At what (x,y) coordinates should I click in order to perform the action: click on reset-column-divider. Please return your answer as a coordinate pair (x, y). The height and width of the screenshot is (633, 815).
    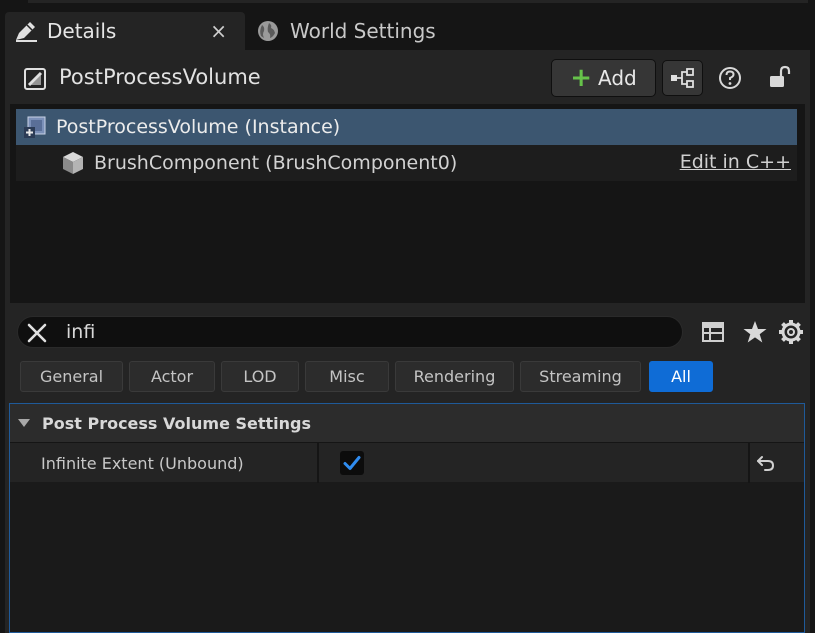
    Looking at the image, I should click on (749, 463).